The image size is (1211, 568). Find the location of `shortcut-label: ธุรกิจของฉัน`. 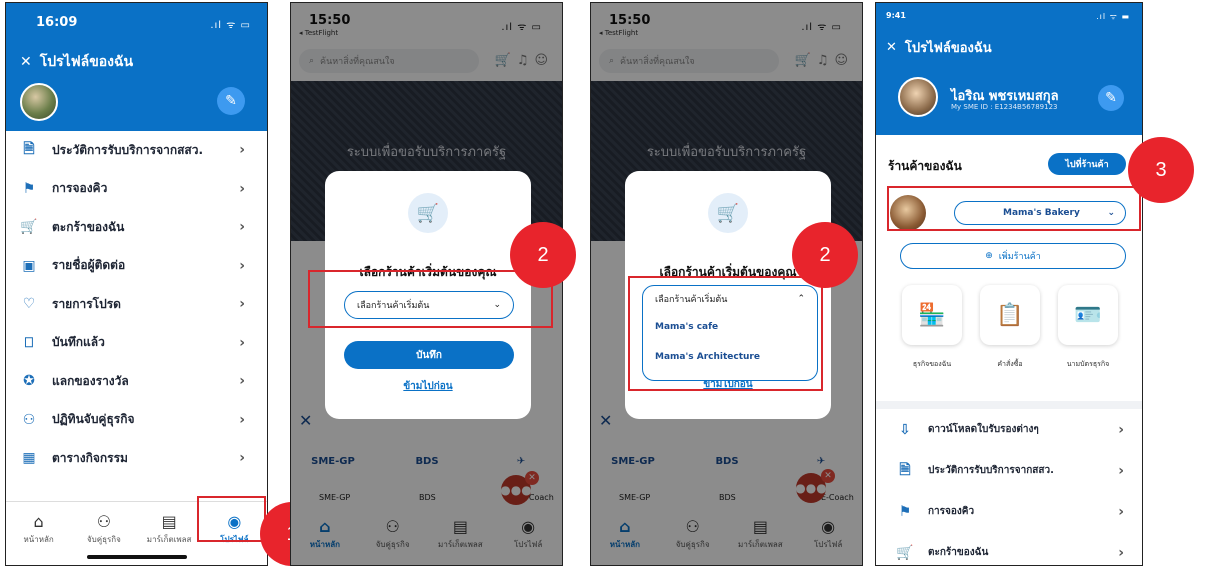

shortcut-label: ธุรกิจของฉัน is located at coordinates (932, 364).